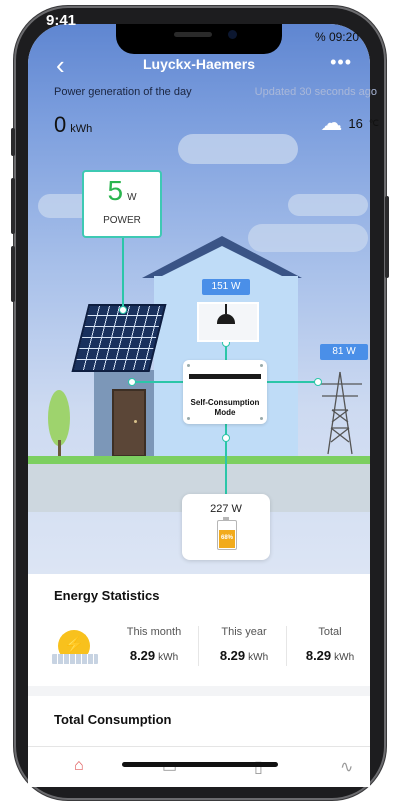 The image size is (399, 804). I want to click on tree-trunk, so click(59, 448).